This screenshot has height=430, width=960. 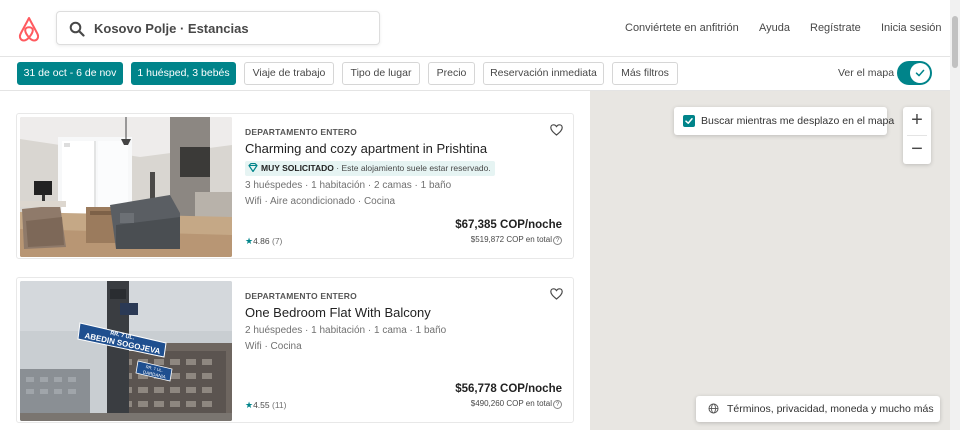 I want to click on guests-filter-button: 1 huésped, 3 bebés, so click(x=183, y=73).